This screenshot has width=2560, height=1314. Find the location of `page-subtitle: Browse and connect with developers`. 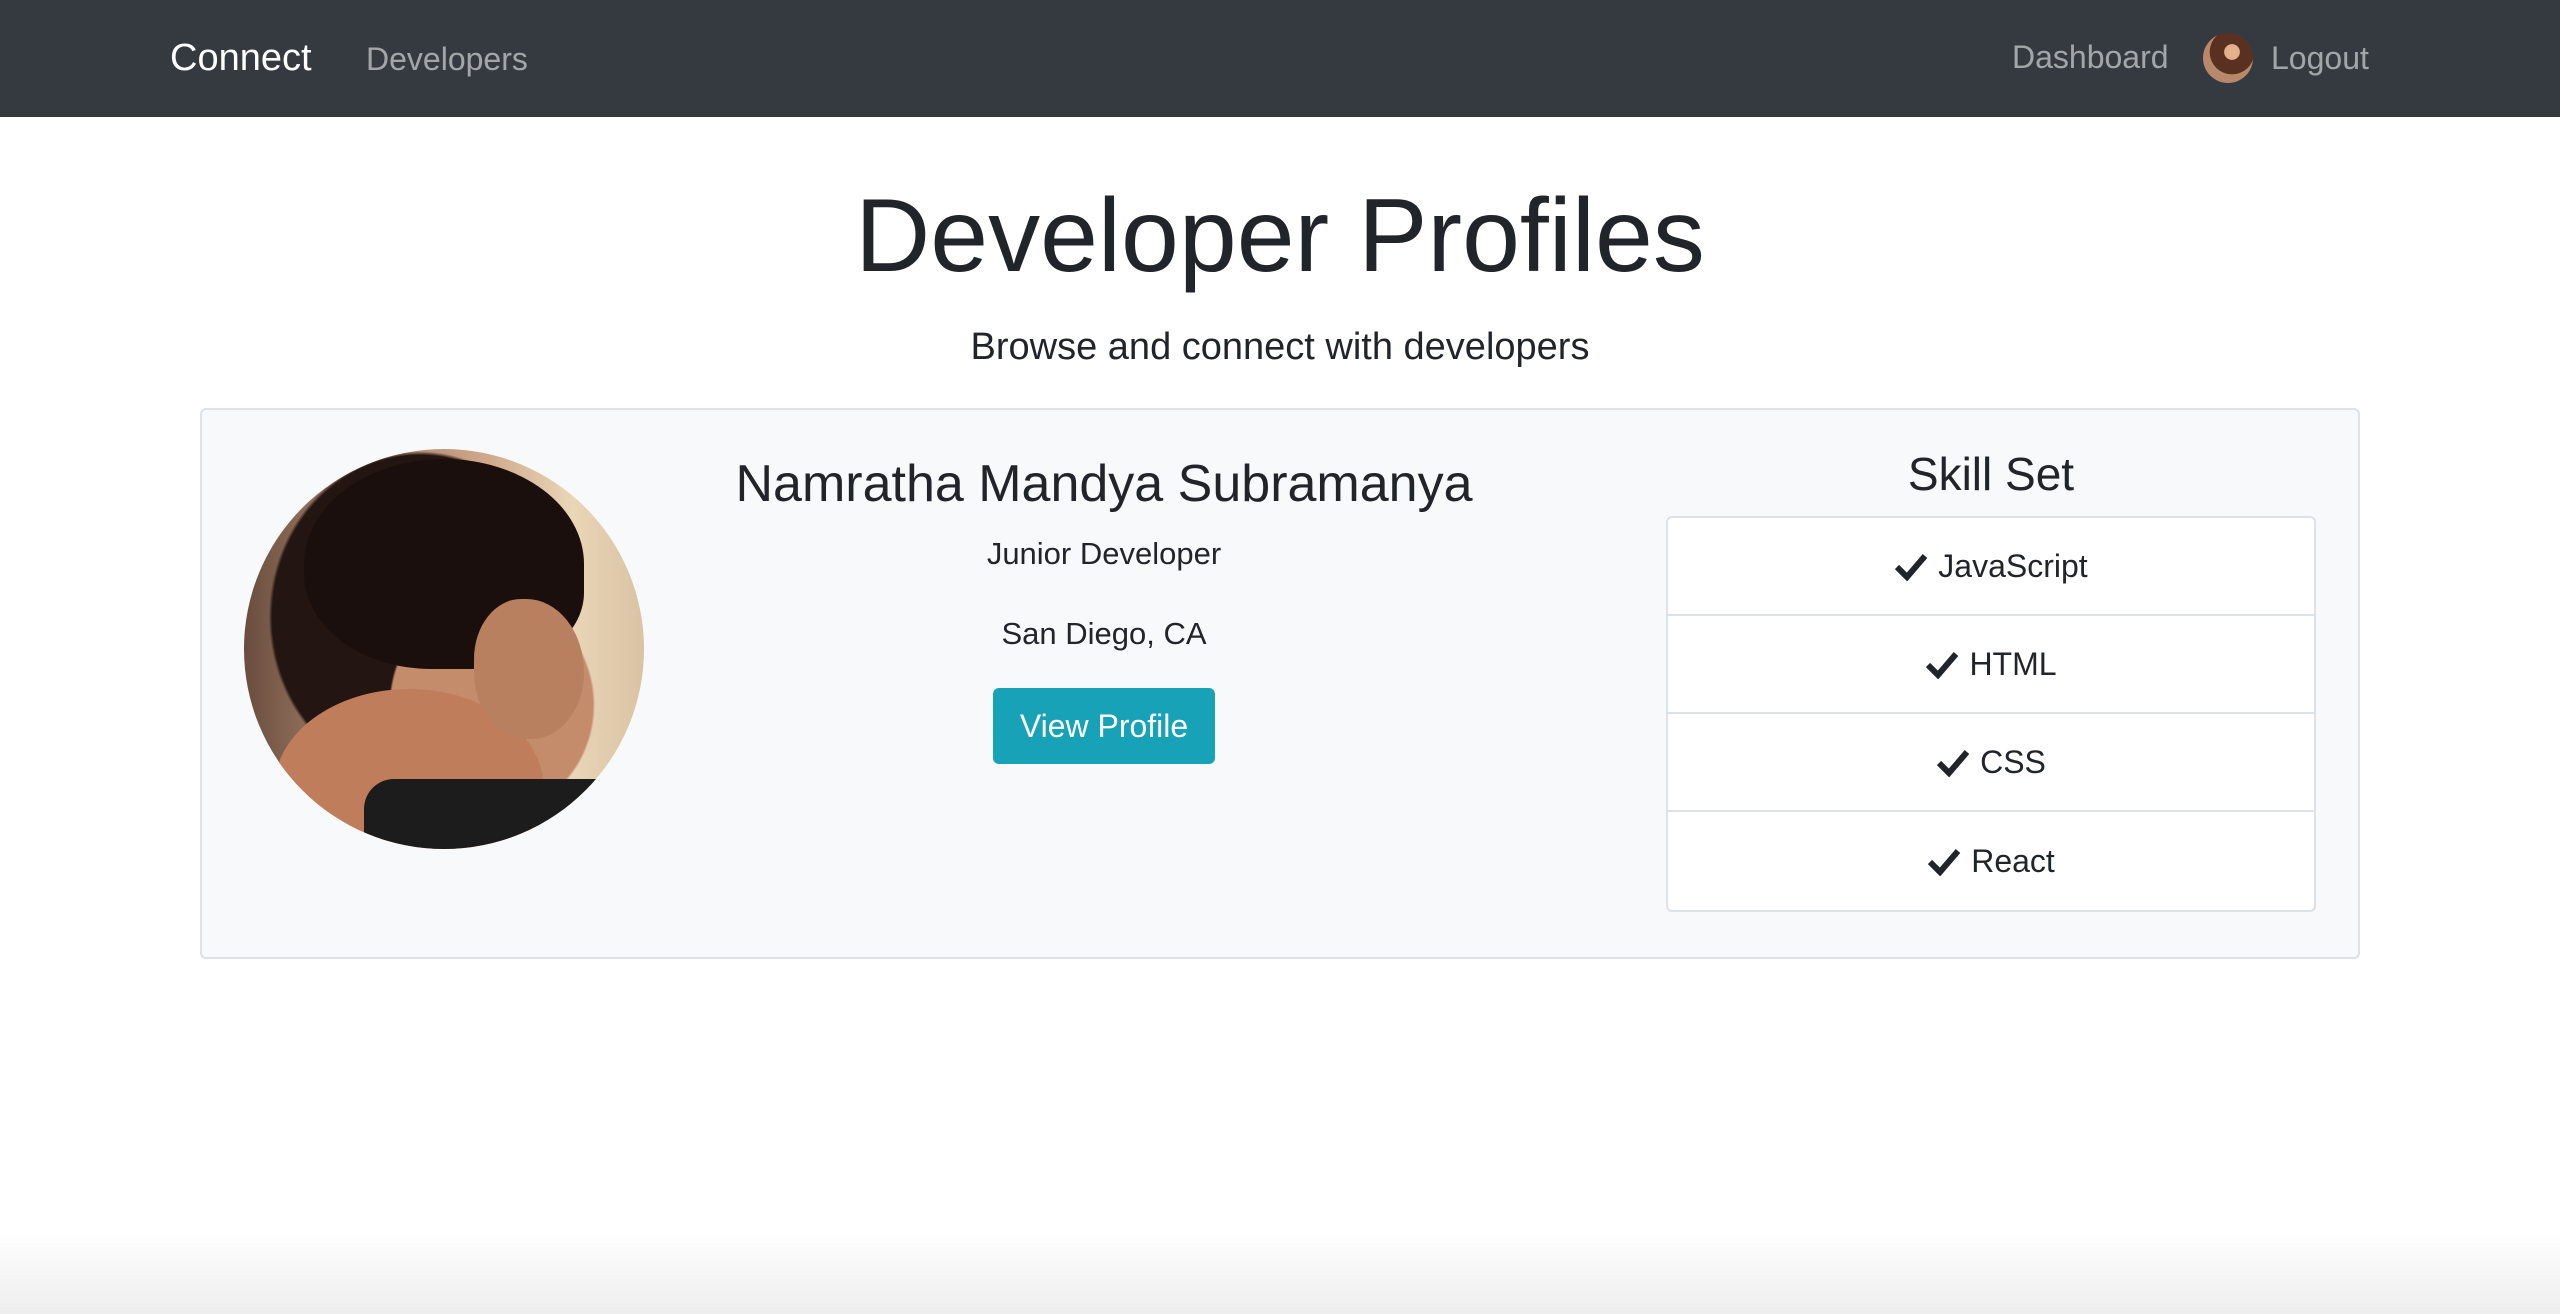

page-subtitle: Browse and connect with developers is located at coordinates (1280, 347).